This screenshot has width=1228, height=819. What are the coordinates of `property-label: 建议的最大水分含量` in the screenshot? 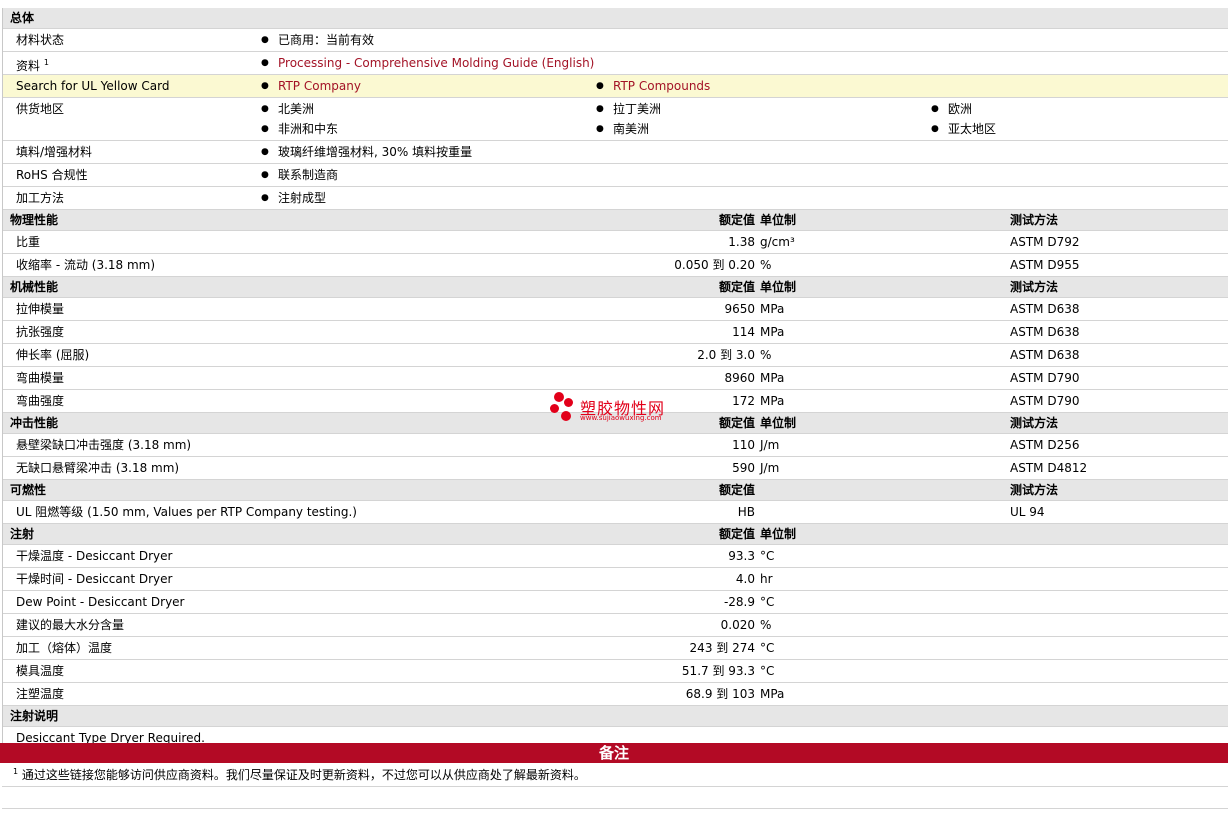 It's located at (70, 625).